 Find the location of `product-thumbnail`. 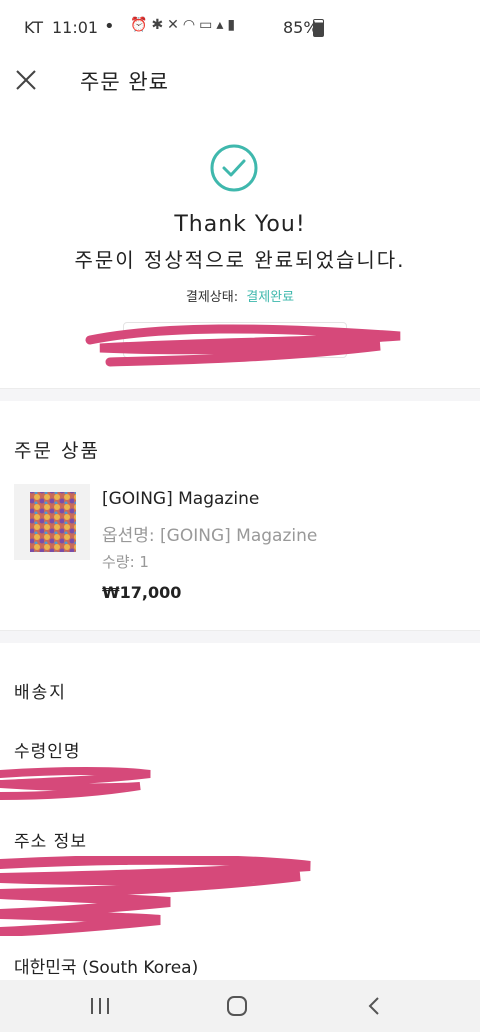

product-thumbnail is located at coordinates (52, 522).